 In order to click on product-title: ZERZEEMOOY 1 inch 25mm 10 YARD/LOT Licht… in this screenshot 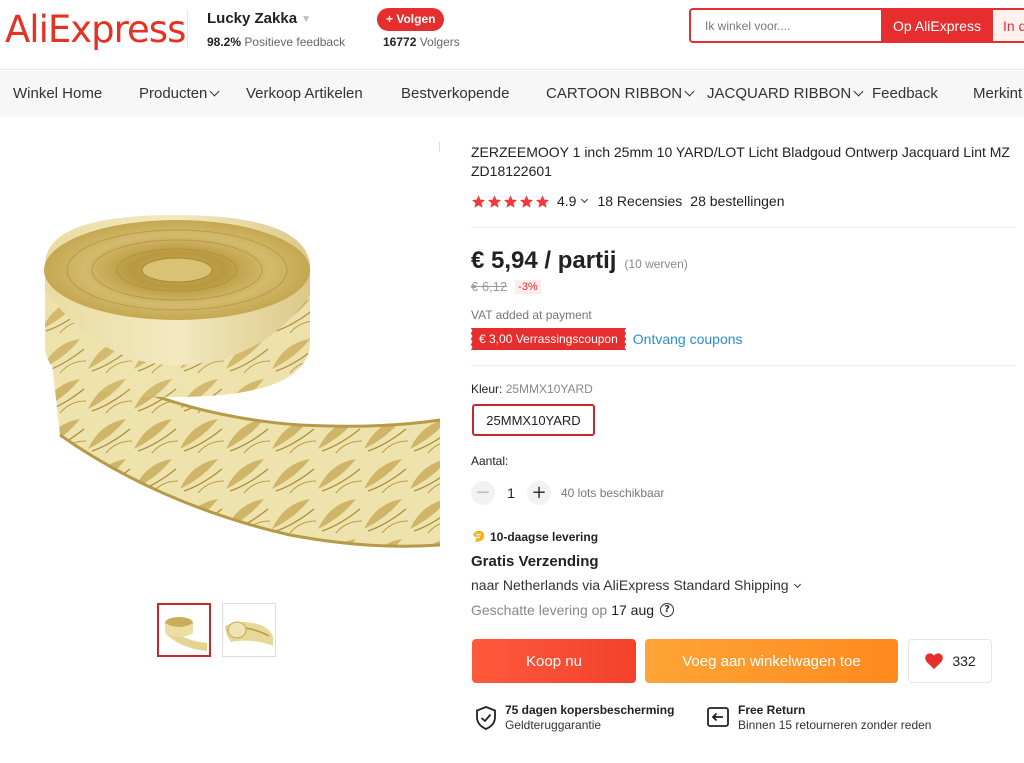, I will do `click(740, 161)`.